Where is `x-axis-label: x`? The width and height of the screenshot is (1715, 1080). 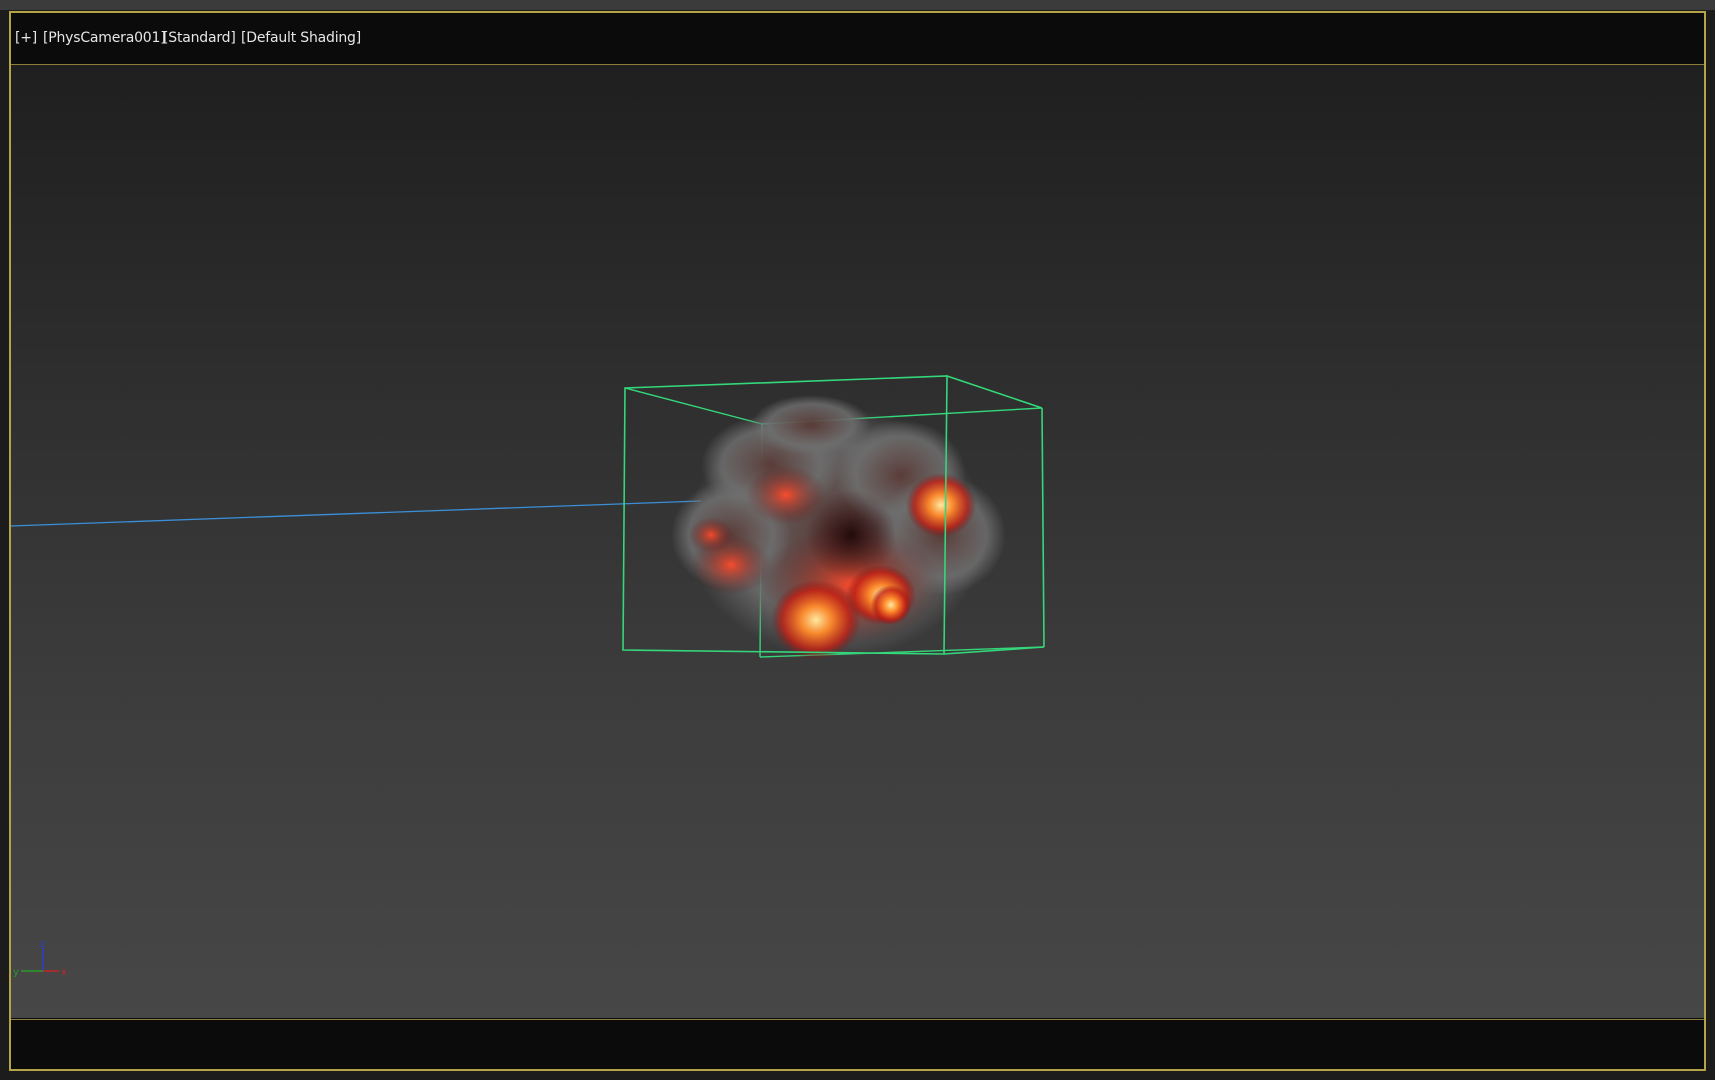
x-axis-label: x is located at coordinates (64, 972).